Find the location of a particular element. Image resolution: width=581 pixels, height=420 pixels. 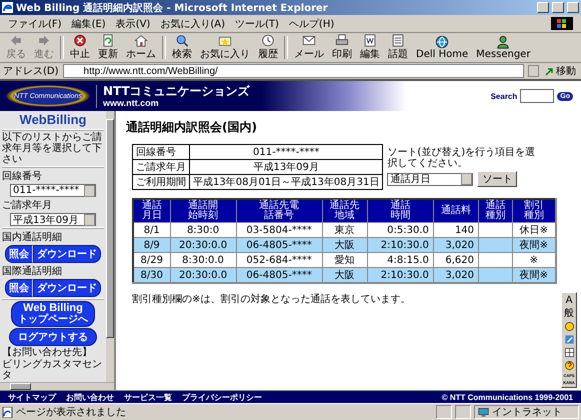

contact-text: ビリングカスタマセンタ is located at coordinates (52, 370).